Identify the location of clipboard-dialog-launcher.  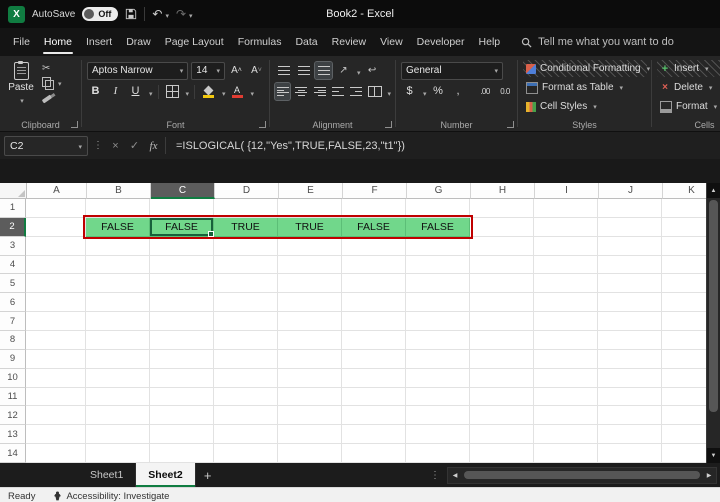
(74, 124).